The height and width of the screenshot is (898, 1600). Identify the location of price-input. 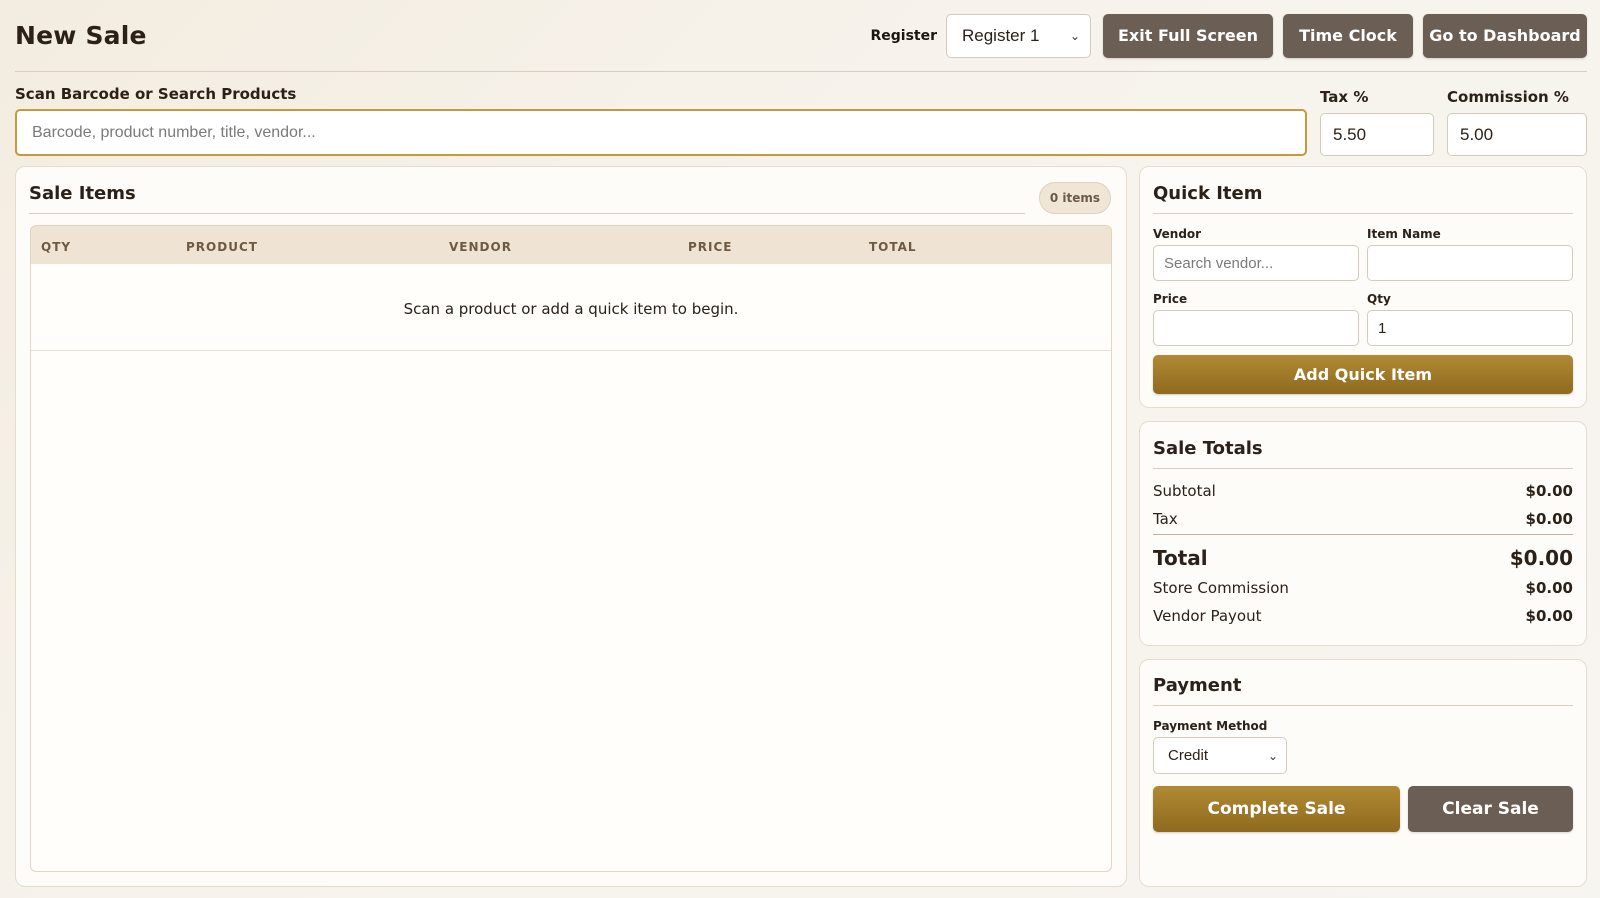
(1256, 328).